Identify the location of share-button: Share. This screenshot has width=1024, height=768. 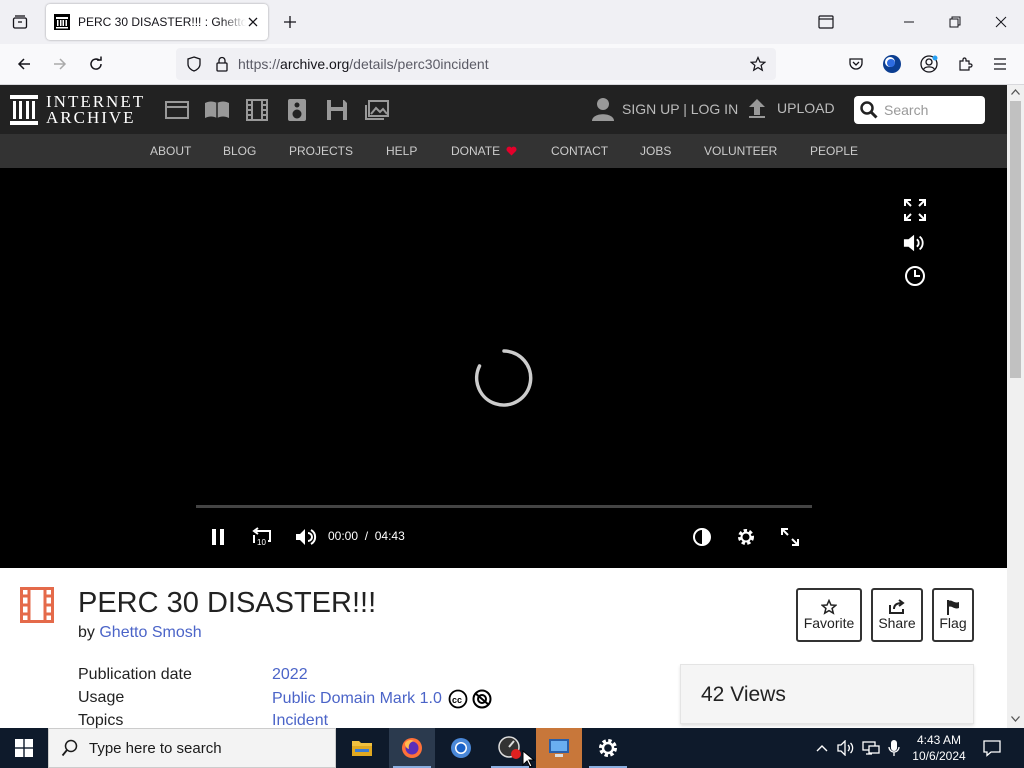
(897, 615).